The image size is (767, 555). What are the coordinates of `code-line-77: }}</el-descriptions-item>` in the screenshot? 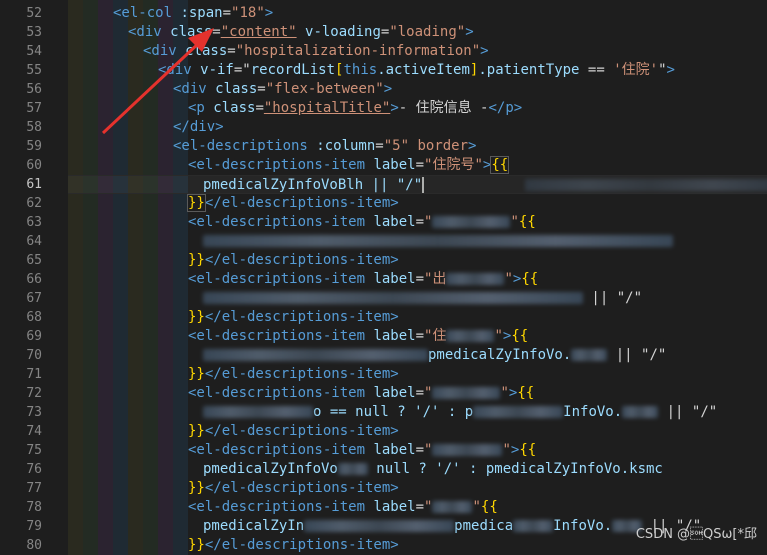 It's located at (417, 488).